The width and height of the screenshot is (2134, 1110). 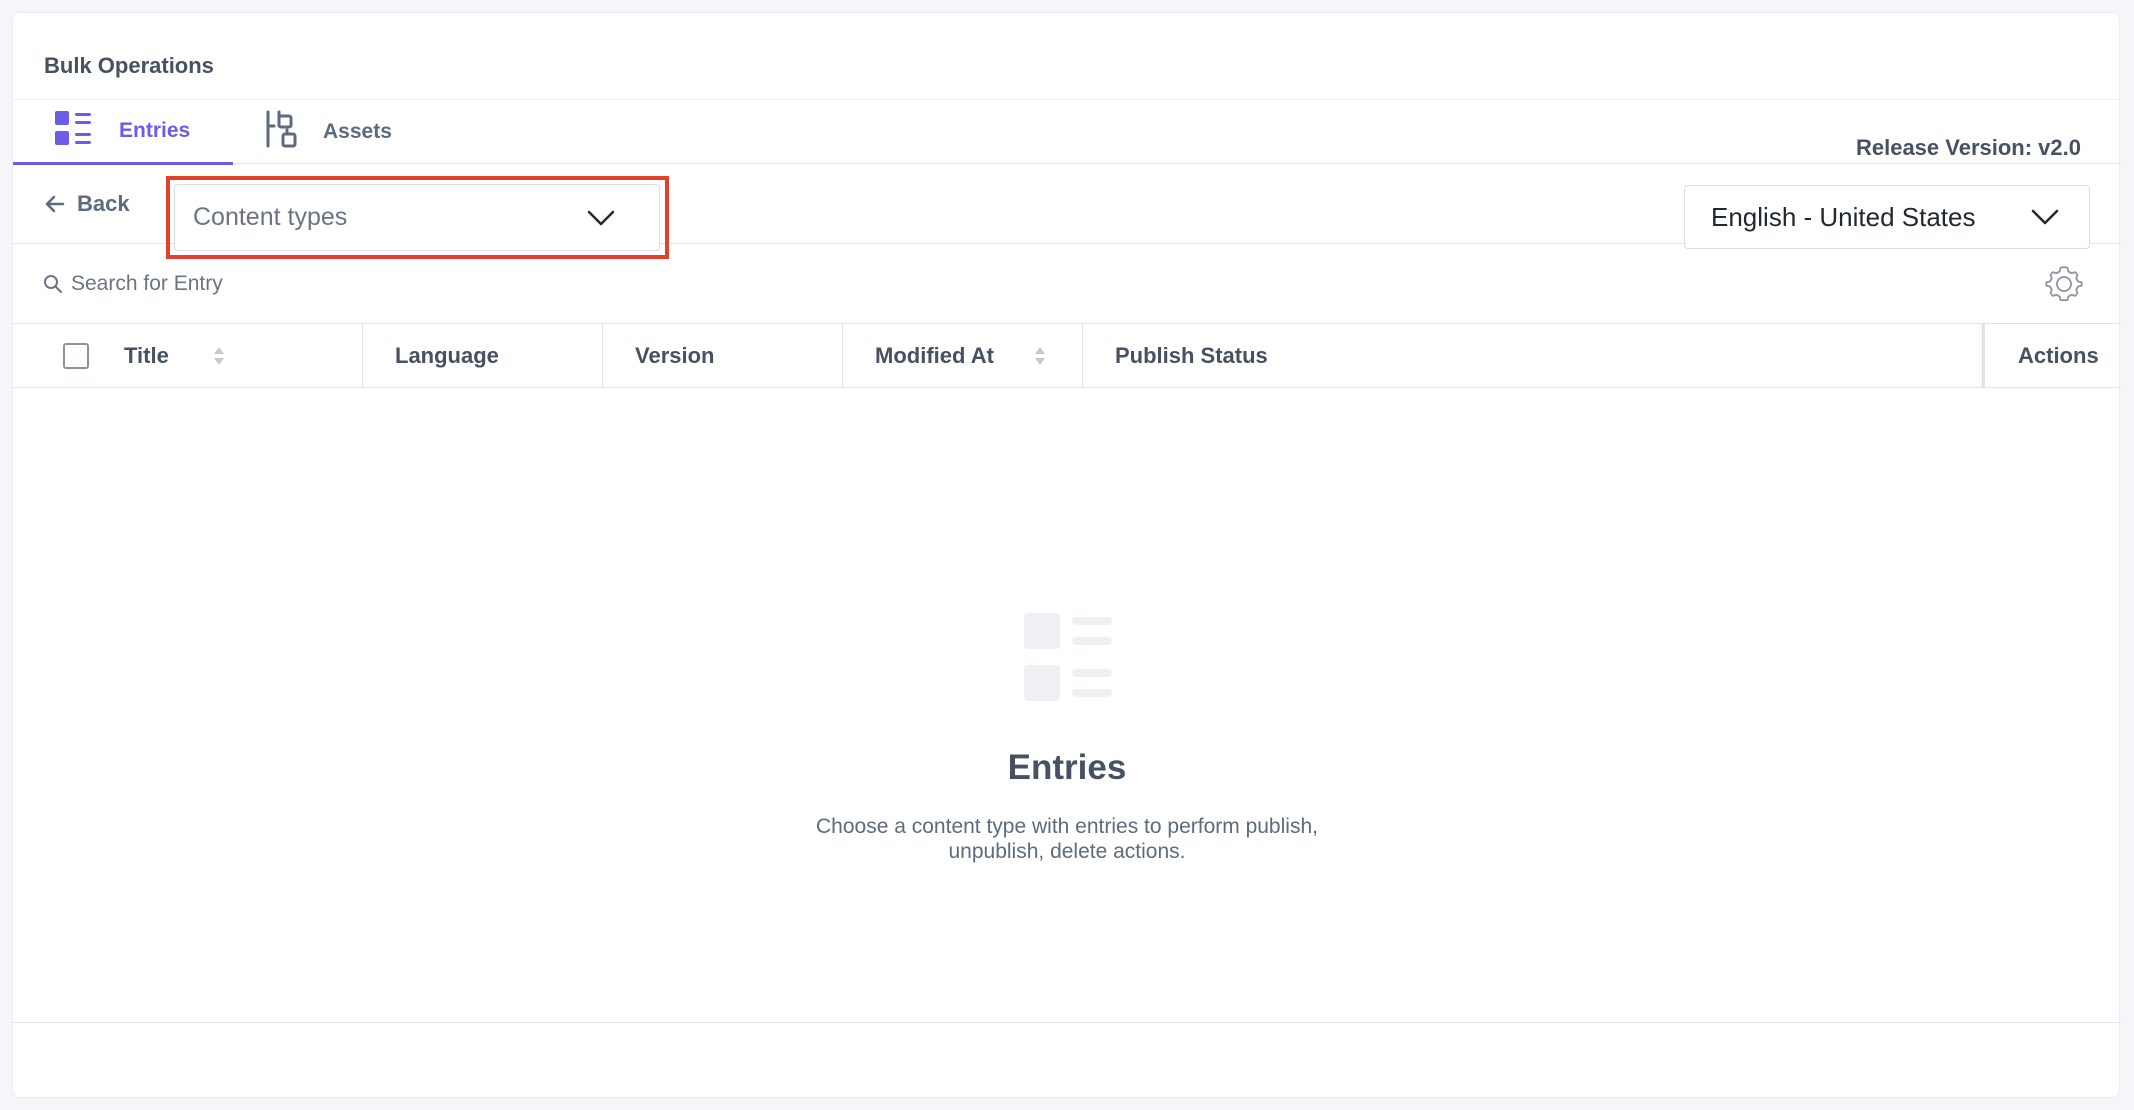 I want to click on content-types-select: Content types, so click(x=417, y=217).